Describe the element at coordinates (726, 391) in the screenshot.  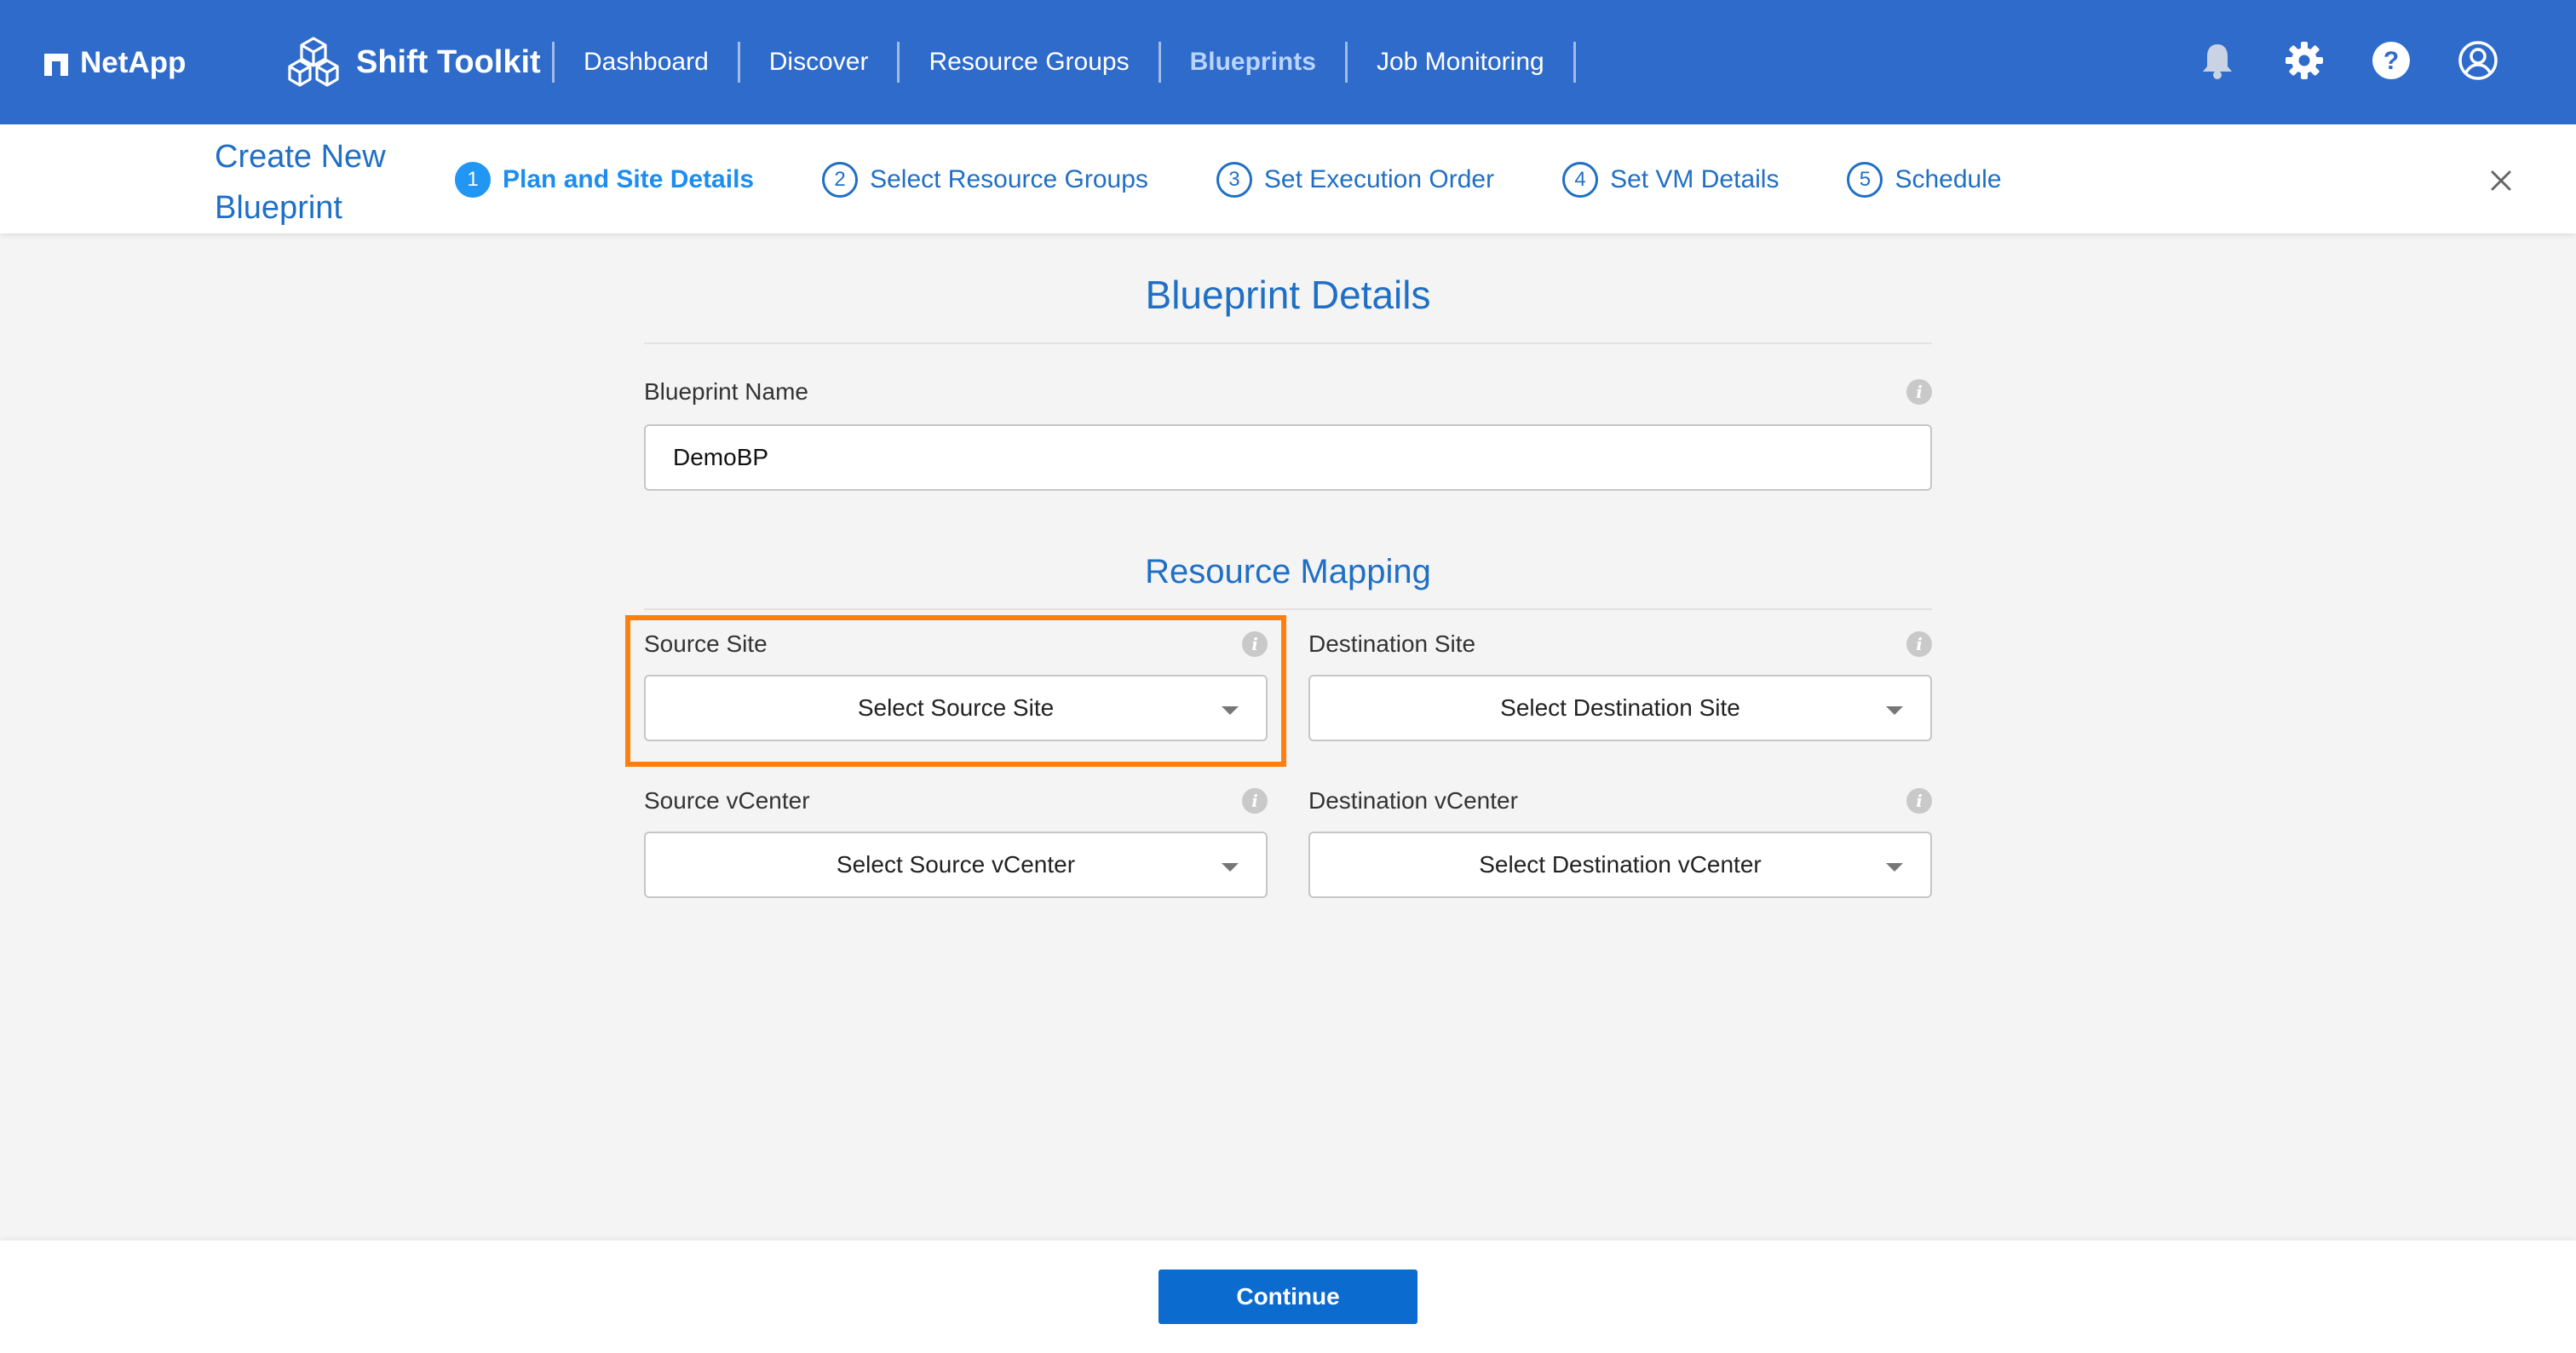
I see `blueprint-name-label: Blueprint Name` at that location.